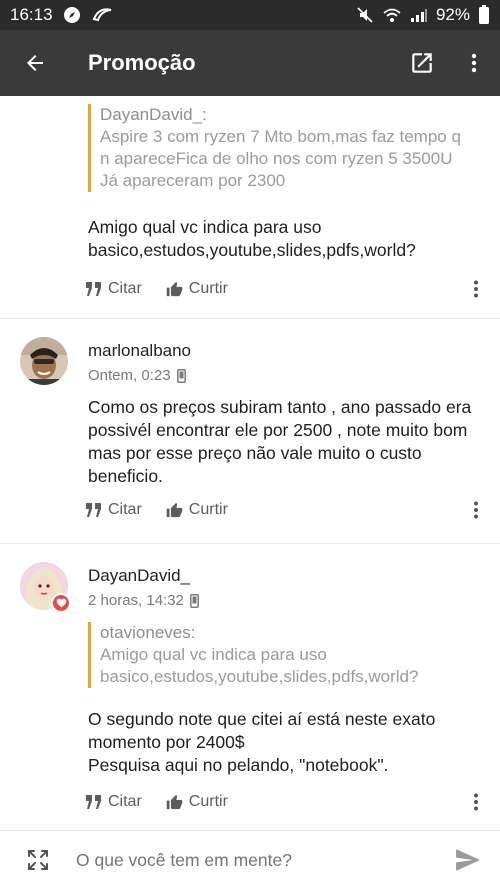 This screenshot has width=500, height=889. Describe the element at coordinates (148, 632) in the screenshot. I see `quote-author: otavioneves:` at that location.